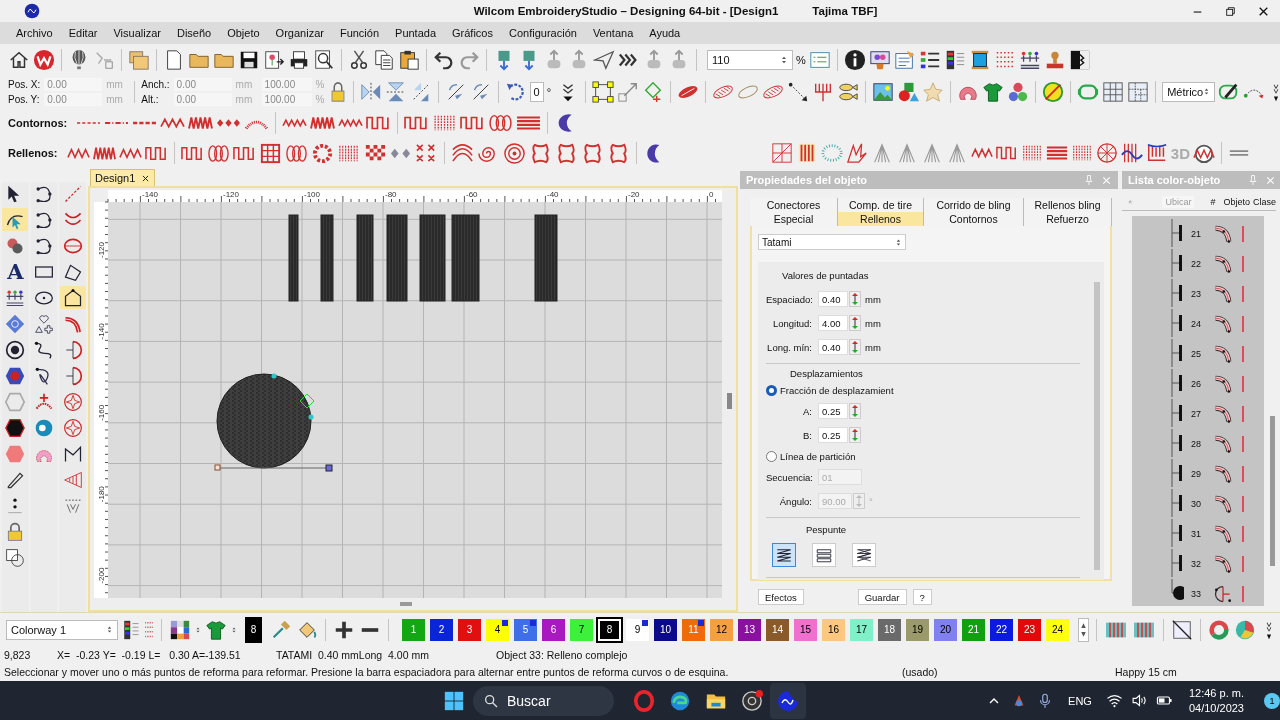 This screenshot has height=720, width=1280. I want to click on color-swatch: 18, so click(889, 629).